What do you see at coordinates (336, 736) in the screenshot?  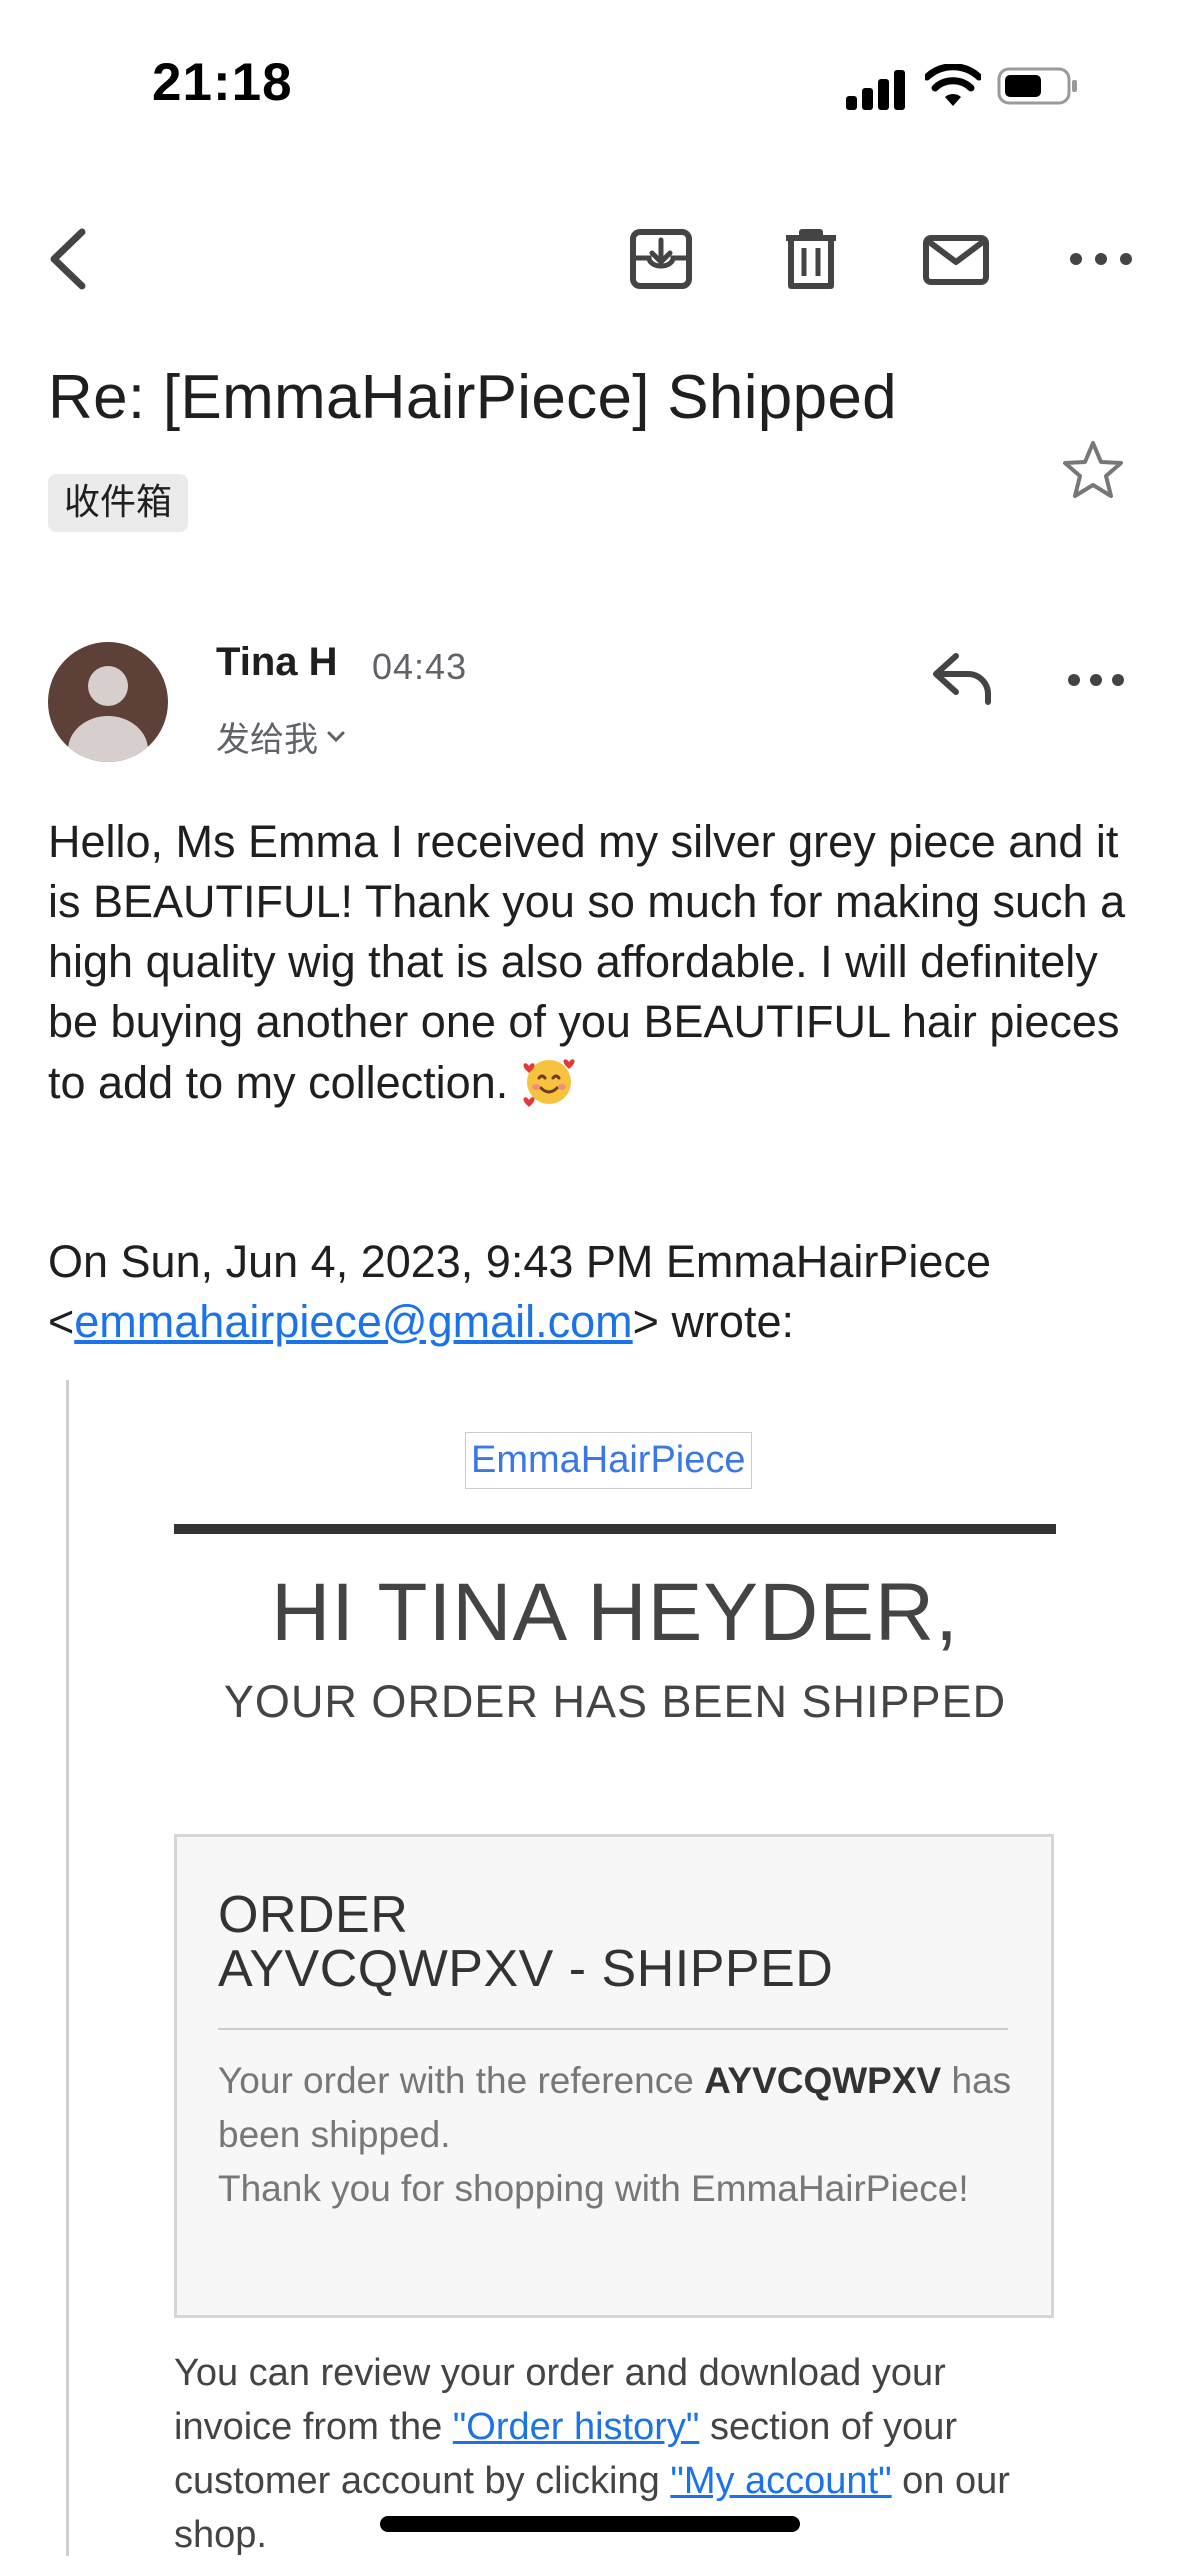 I see `chevron-down-icon` at bounding box center [336, 736].